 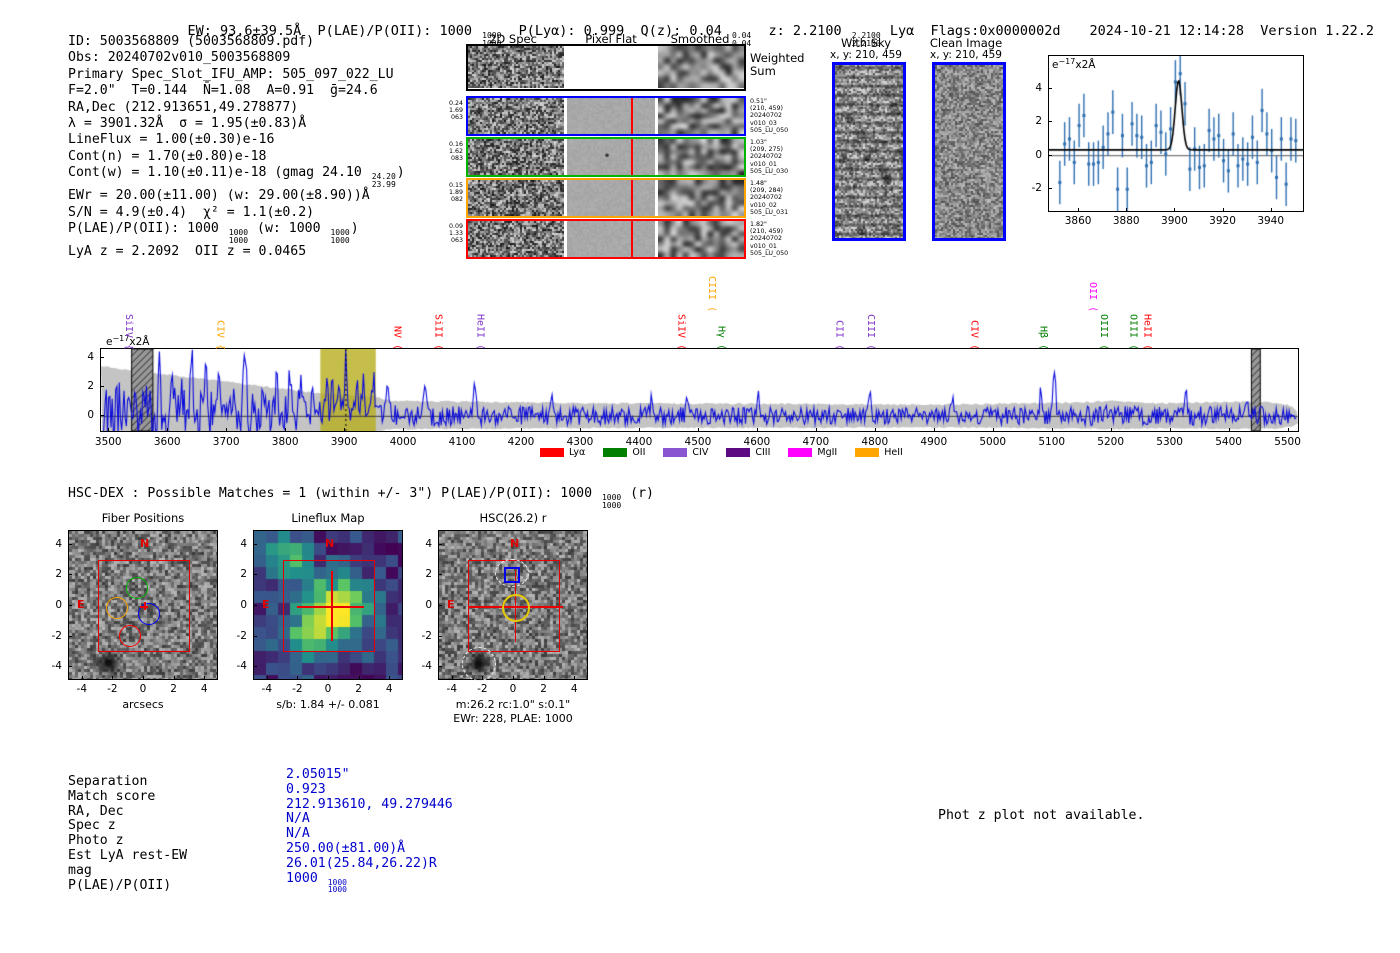 I want to click on spectrum-xtick: 4000, so click(x=403, y=442).